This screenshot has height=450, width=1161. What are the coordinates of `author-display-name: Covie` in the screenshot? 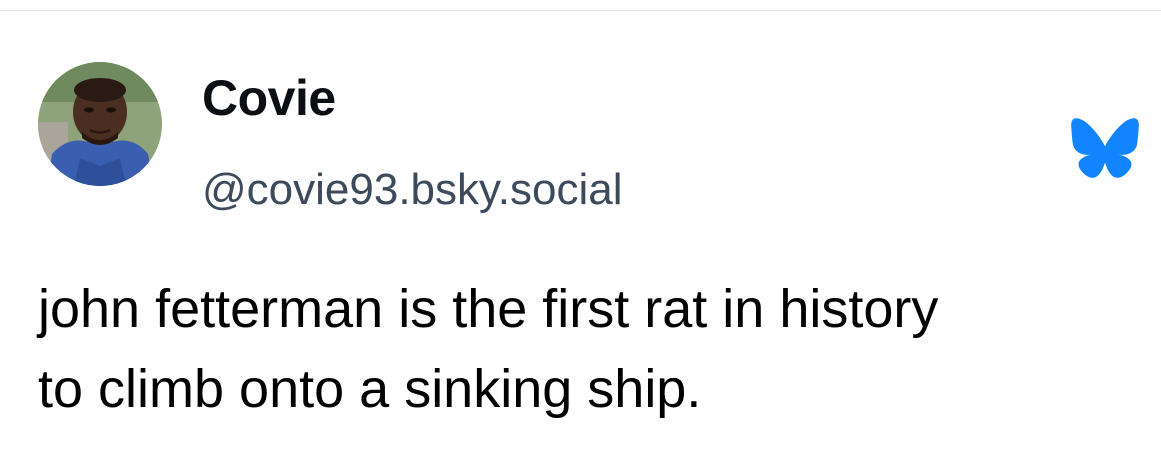 It's located at (269, 98).